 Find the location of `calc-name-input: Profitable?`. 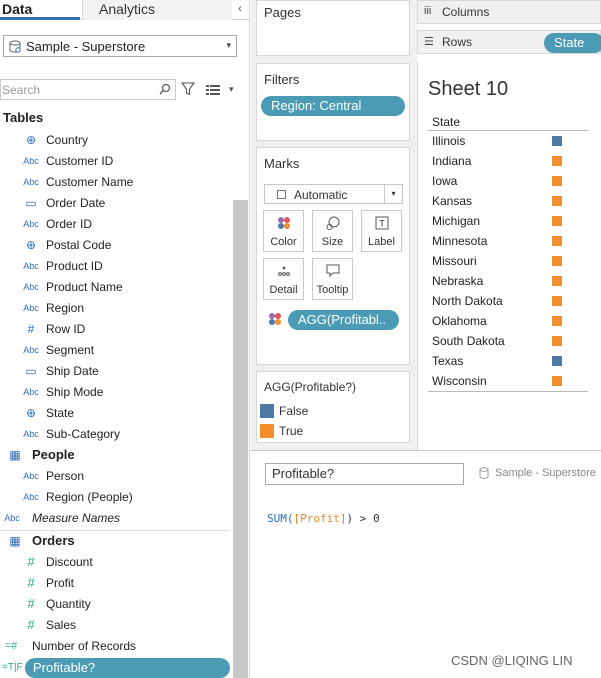

calc-name-input: Profitable? is located at coordinates (364, 474).